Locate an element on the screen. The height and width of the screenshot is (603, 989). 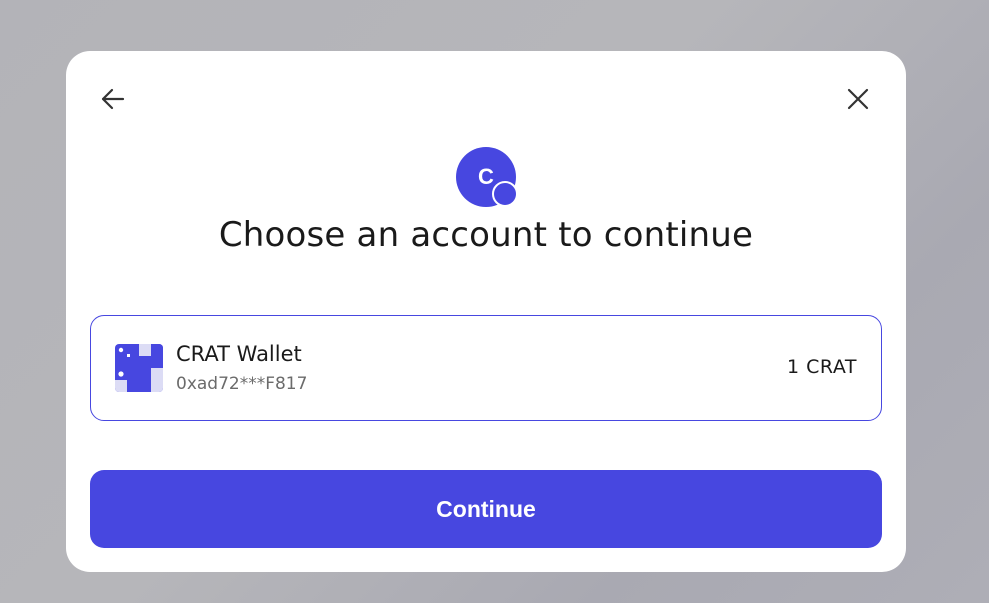
close-button is located at coordinates (858, 99).